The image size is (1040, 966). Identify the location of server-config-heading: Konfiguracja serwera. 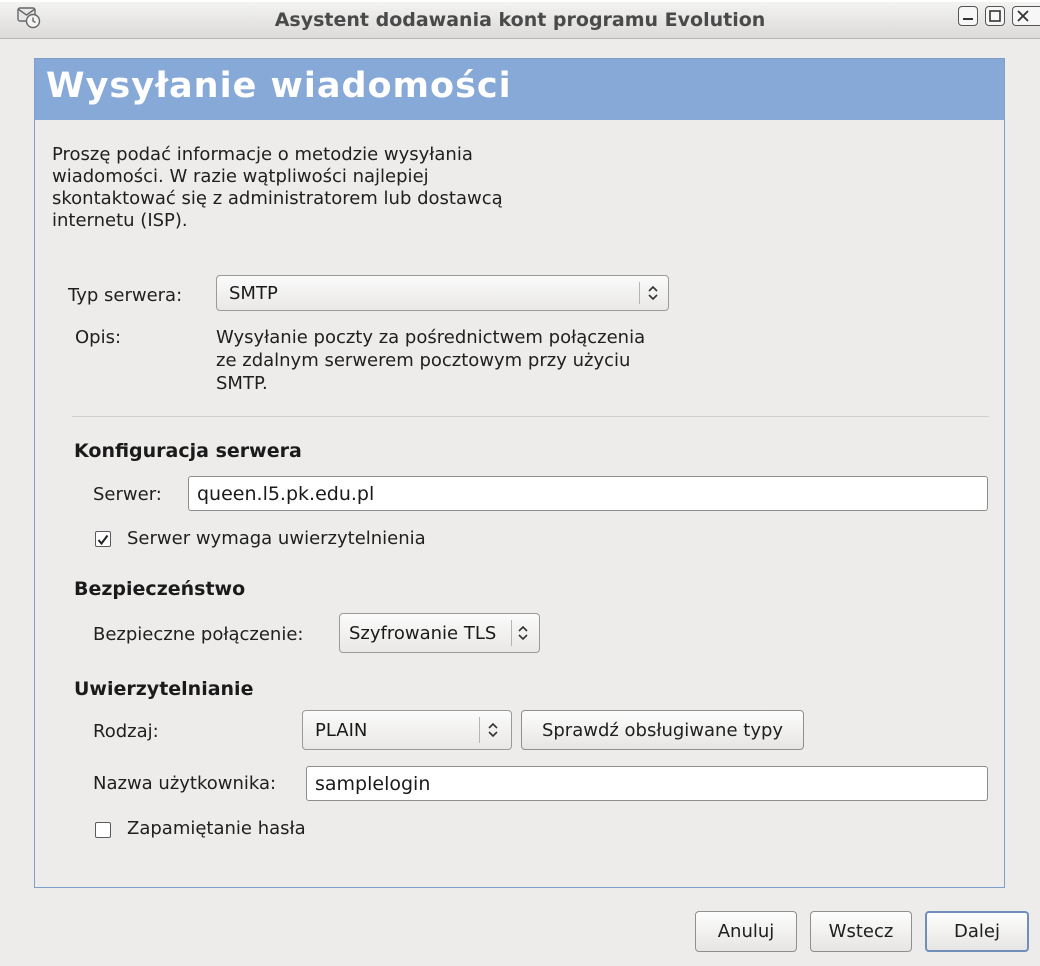
(188, 451).